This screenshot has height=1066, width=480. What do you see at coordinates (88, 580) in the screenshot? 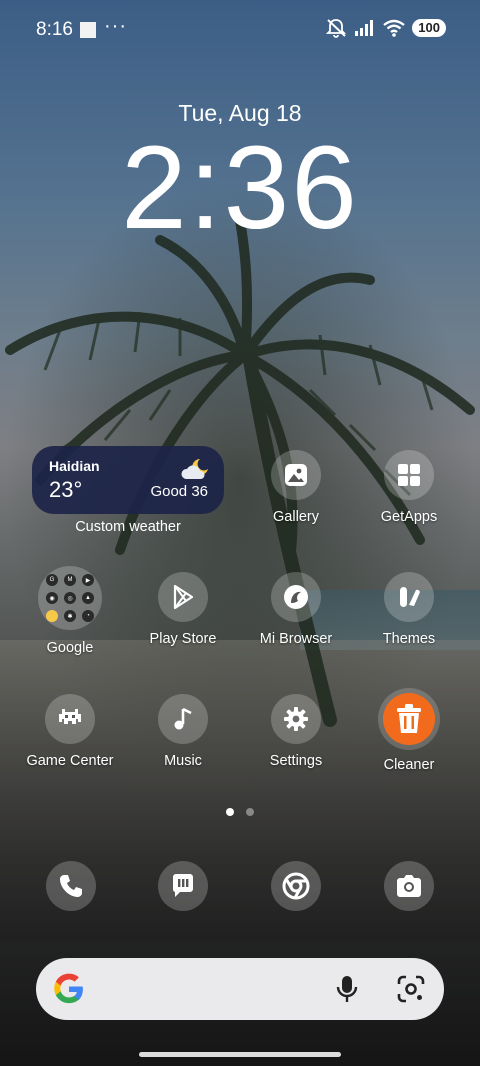
I see `folder-item-icon: ▶` at bounding box center [88, 580].